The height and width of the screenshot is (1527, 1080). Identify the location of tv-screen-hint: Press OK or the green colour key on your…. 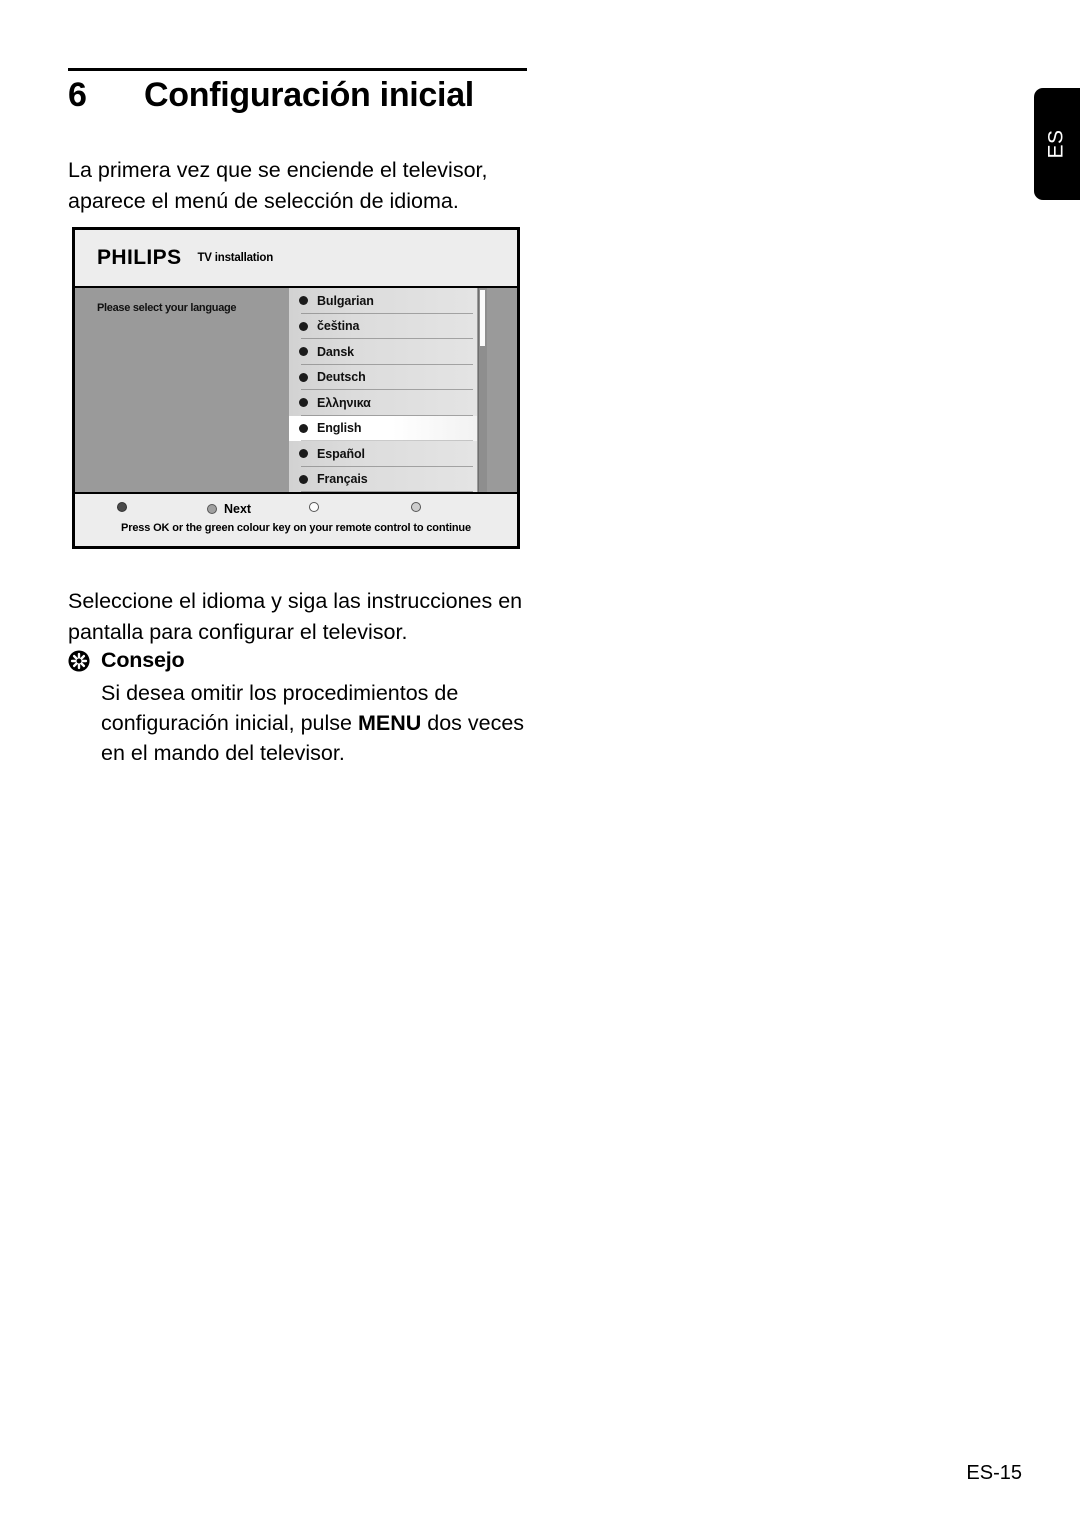
(296, 528).